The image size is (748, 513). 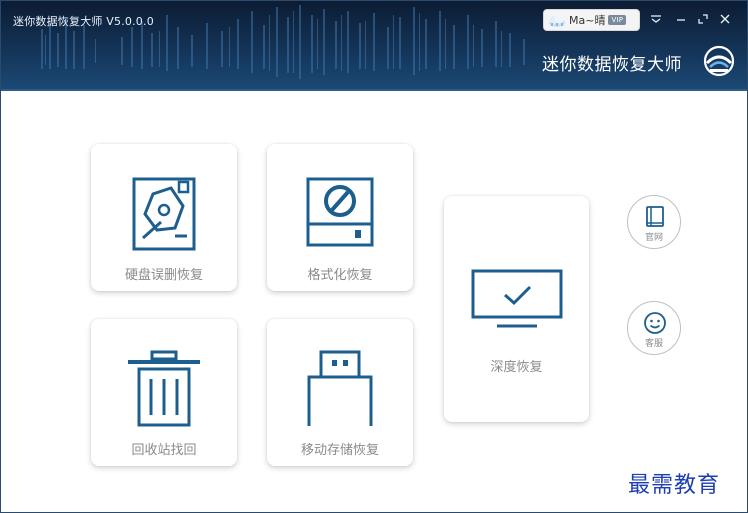 What do you see at coordinates (374, 90) in the screenshot?
I see `title-bar-divider` at bounding box center [374, 90].